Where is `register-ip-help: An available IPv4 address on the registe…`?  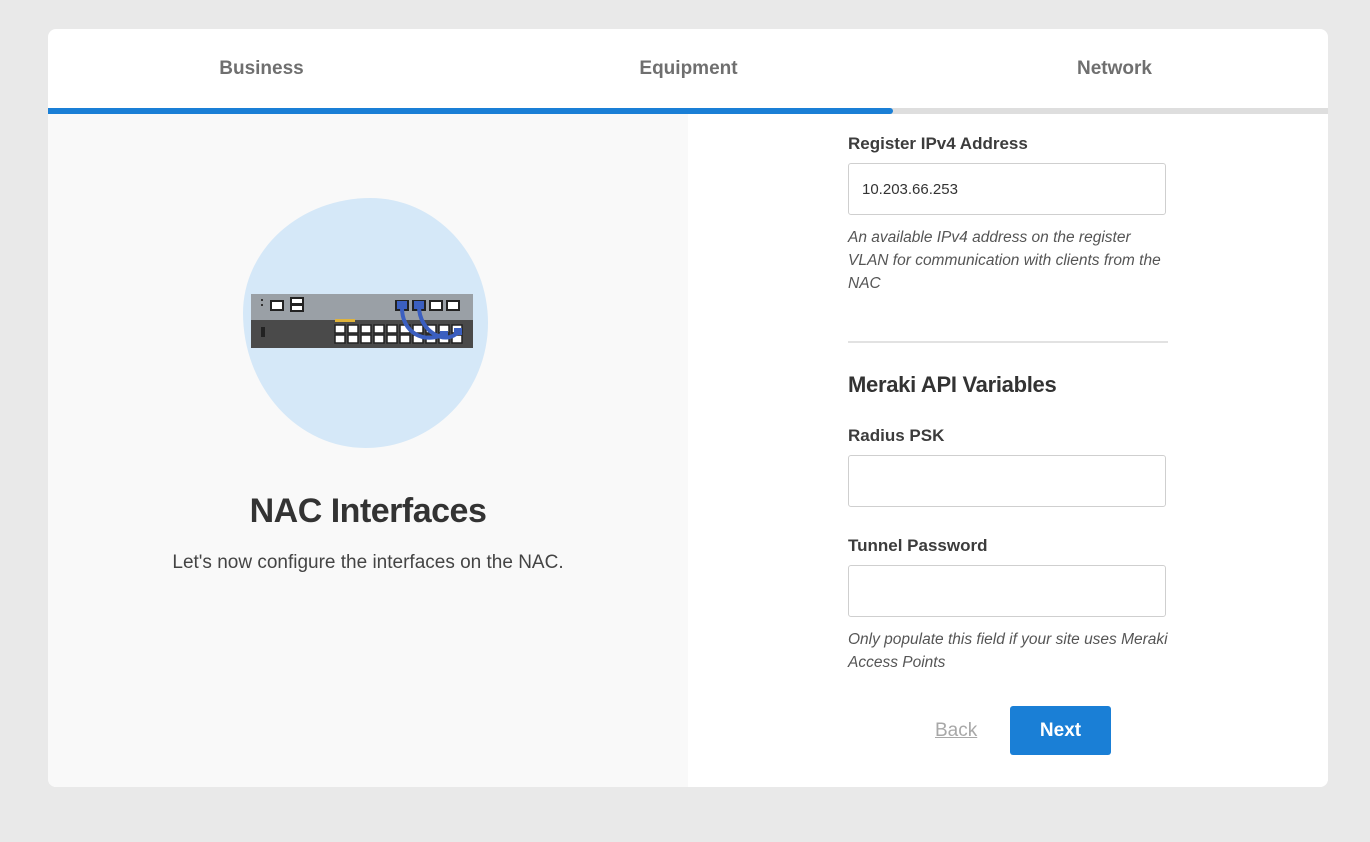 register-ip-help: An available IPv4 address on the registe… is located at coordinates (1004, 260).